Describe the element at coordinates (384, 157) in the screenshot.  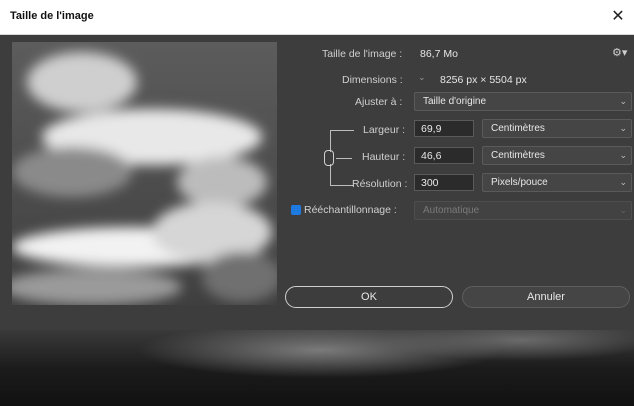
I see `height-label: Hauteur :` at that location.